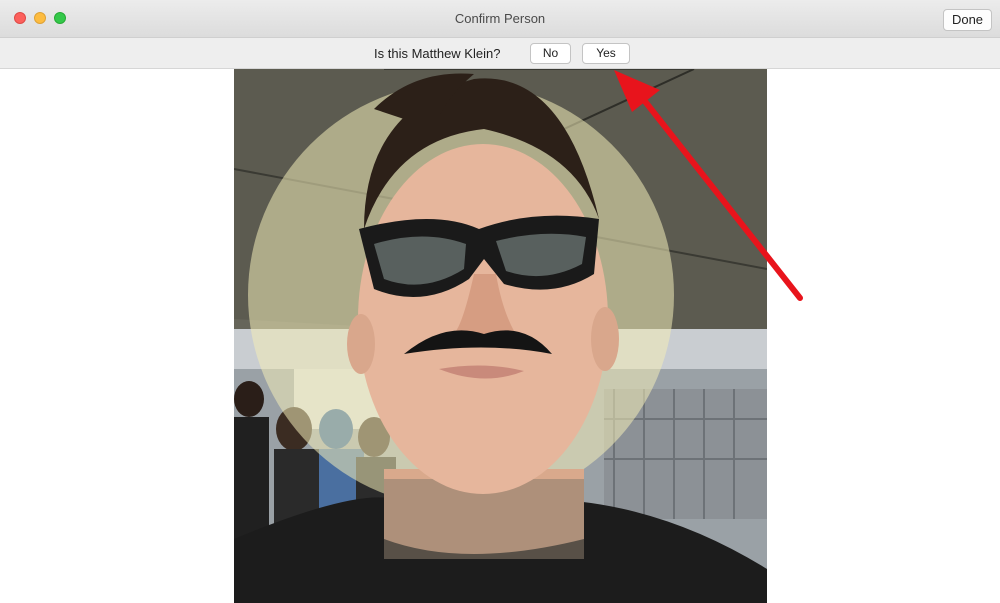 The image size is (1000, 603). What do you see at coordinates (550, 53) in the screenshot?
I see `no-button: No` at bounding box center [550, 53].